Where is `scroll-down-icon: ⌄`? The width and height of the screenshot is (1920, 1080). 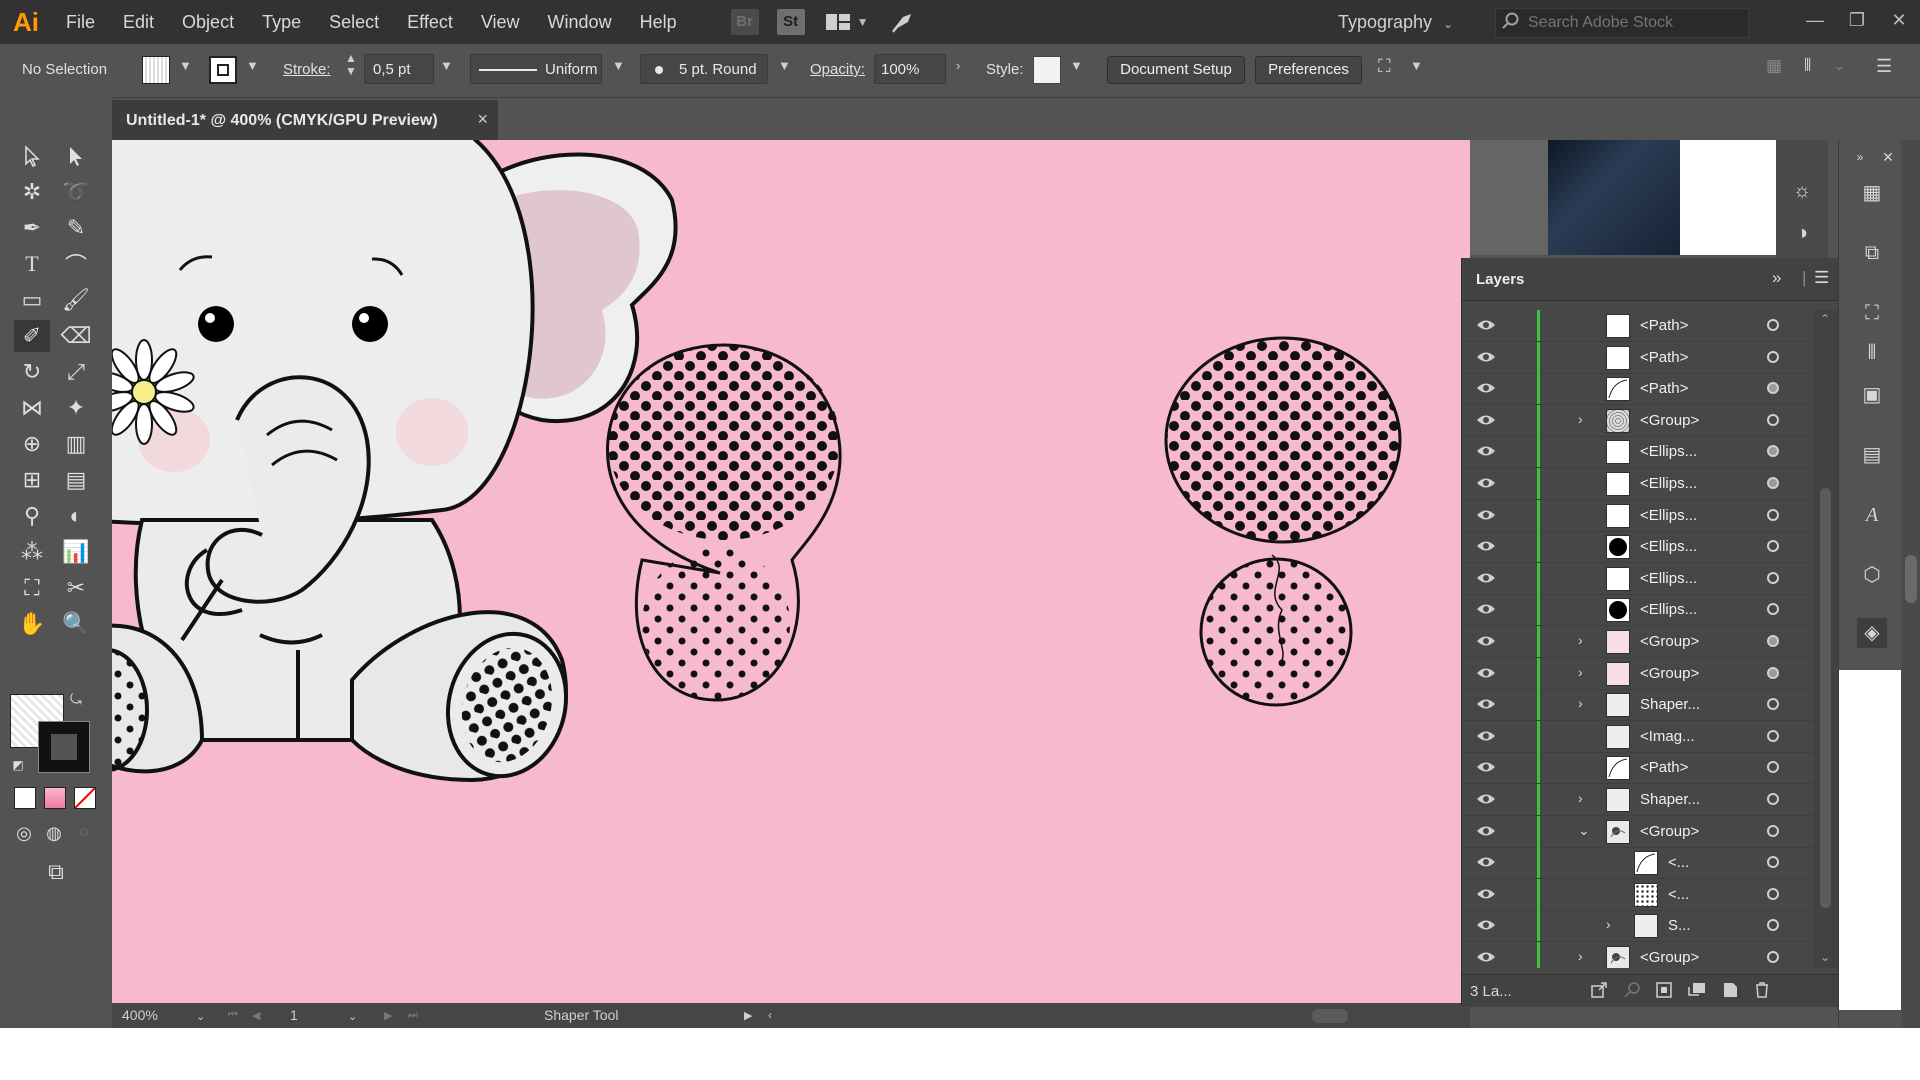 scroll-down-icon: ⌄ is located at coordinates (1825, 957).